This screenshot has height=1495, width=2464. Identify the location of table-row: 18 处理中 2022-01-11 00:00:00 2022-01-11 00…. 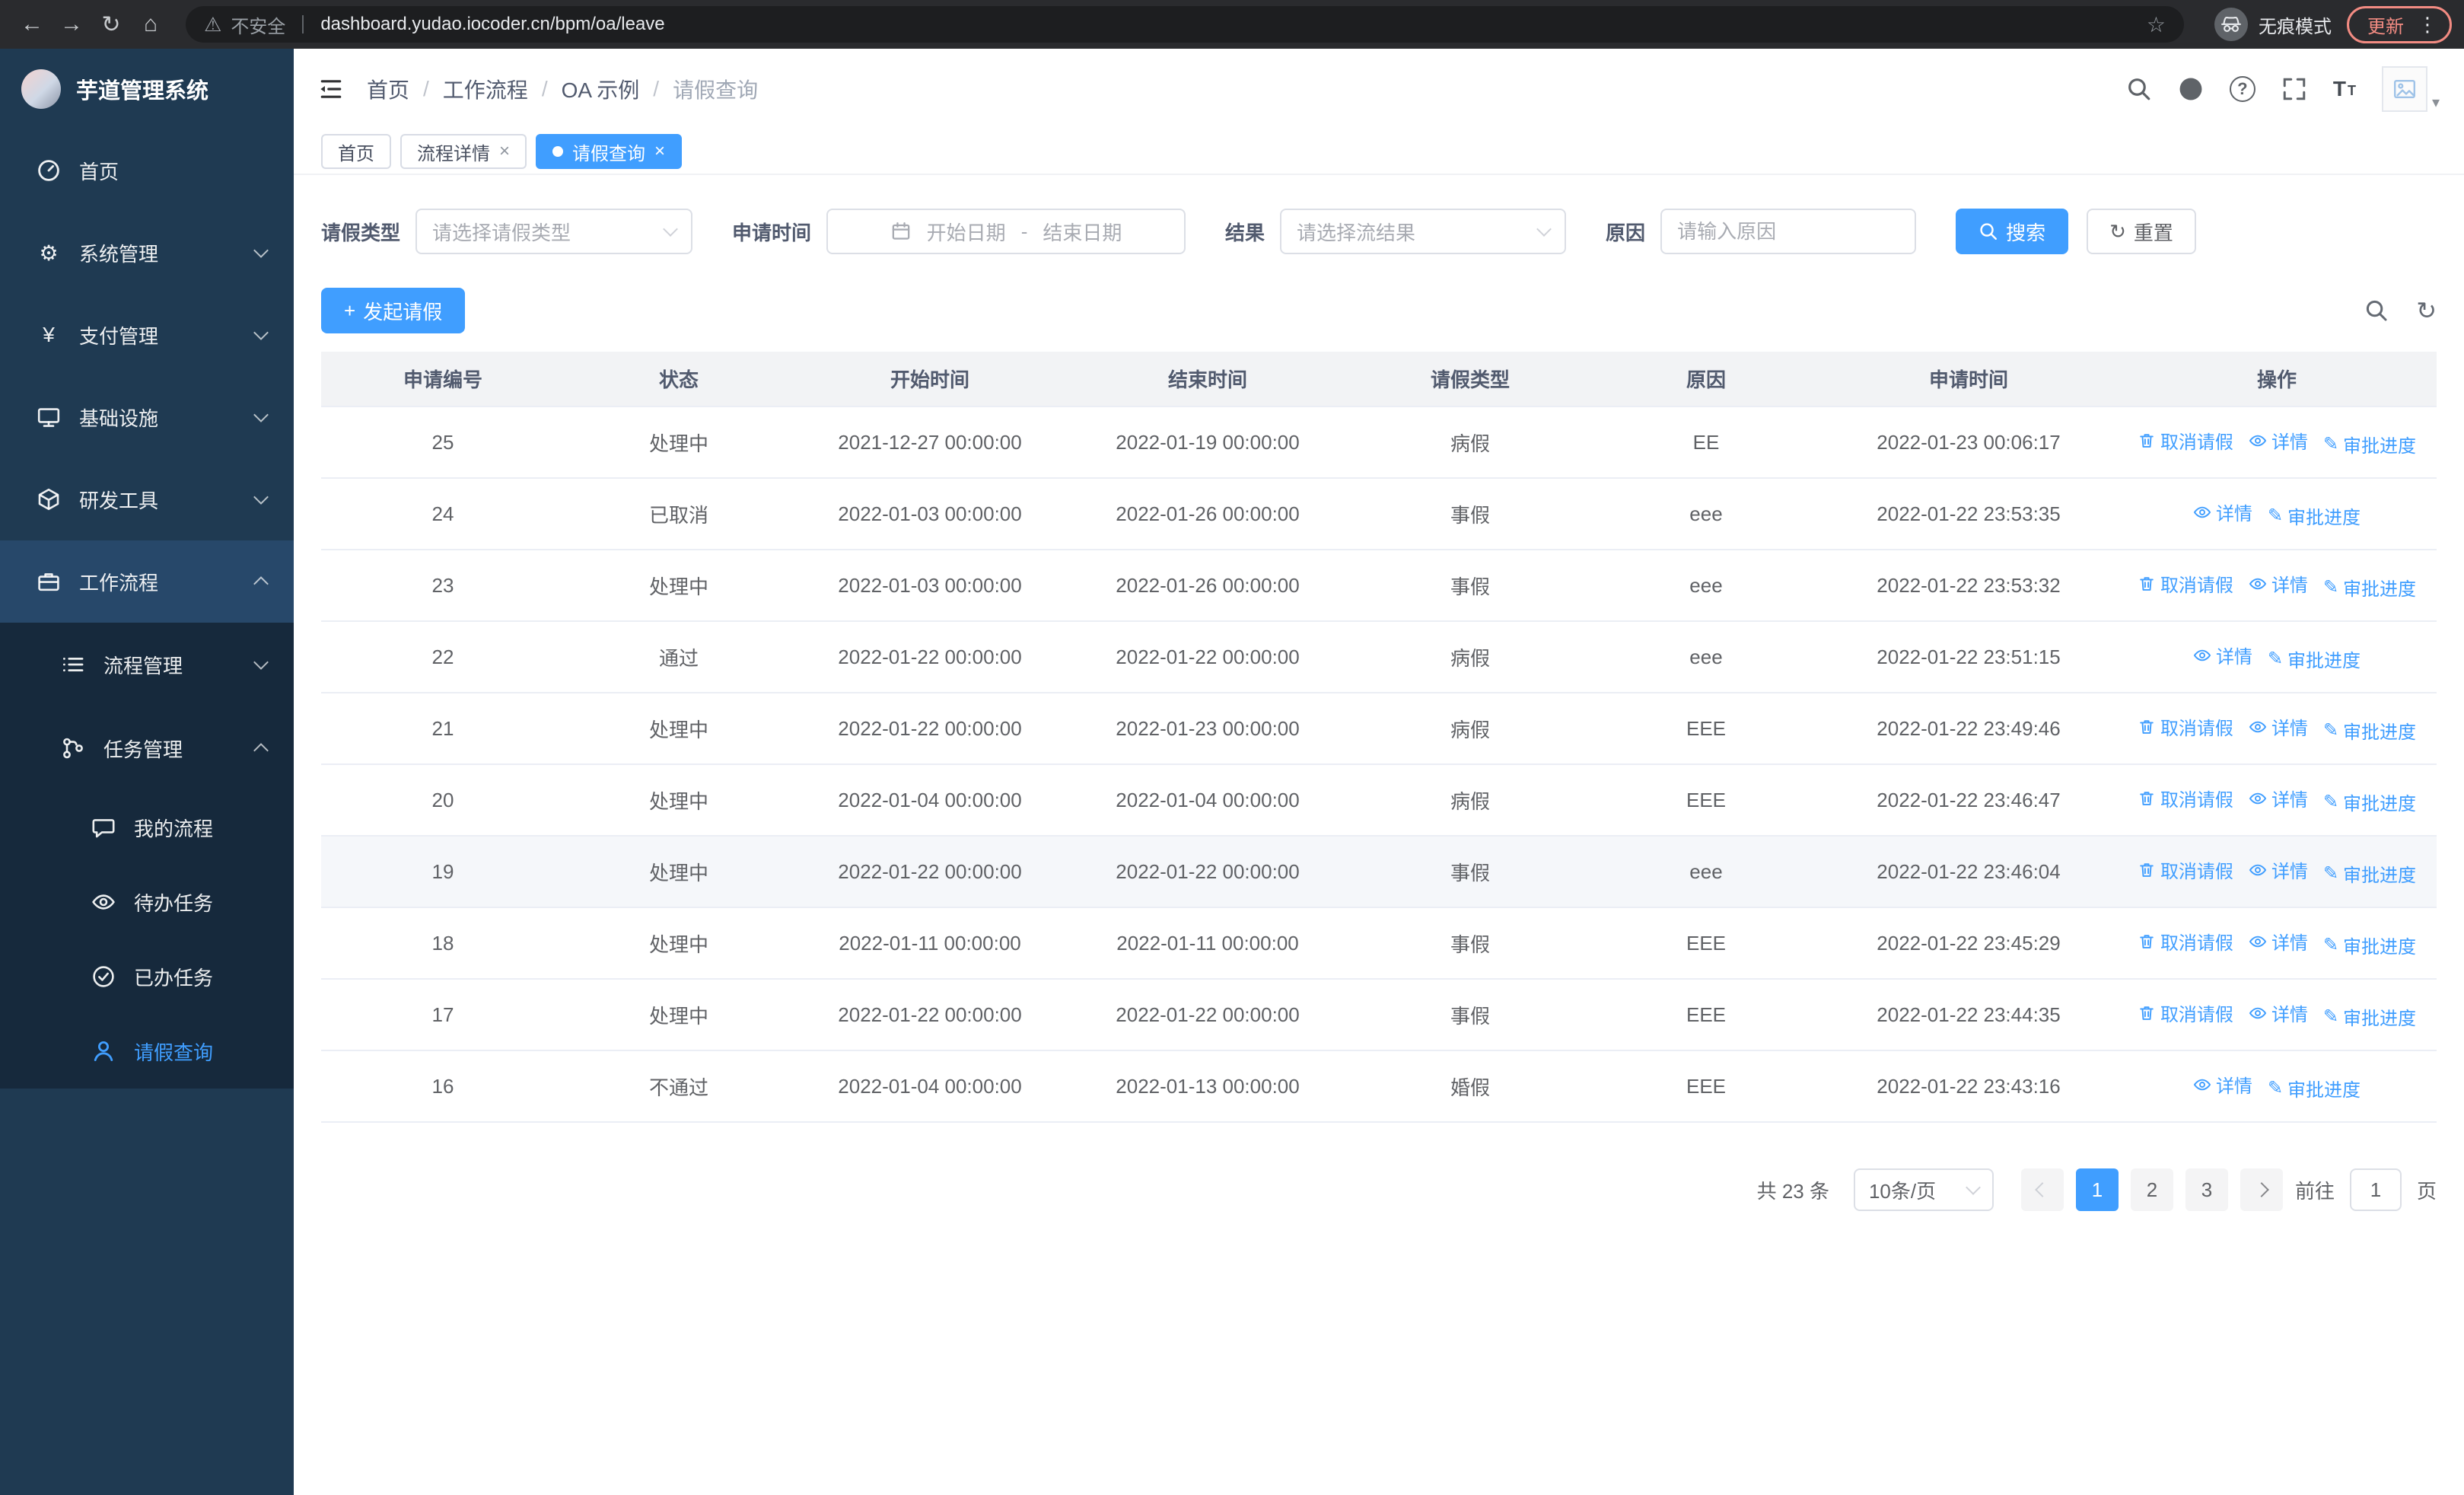
(1379, 944).